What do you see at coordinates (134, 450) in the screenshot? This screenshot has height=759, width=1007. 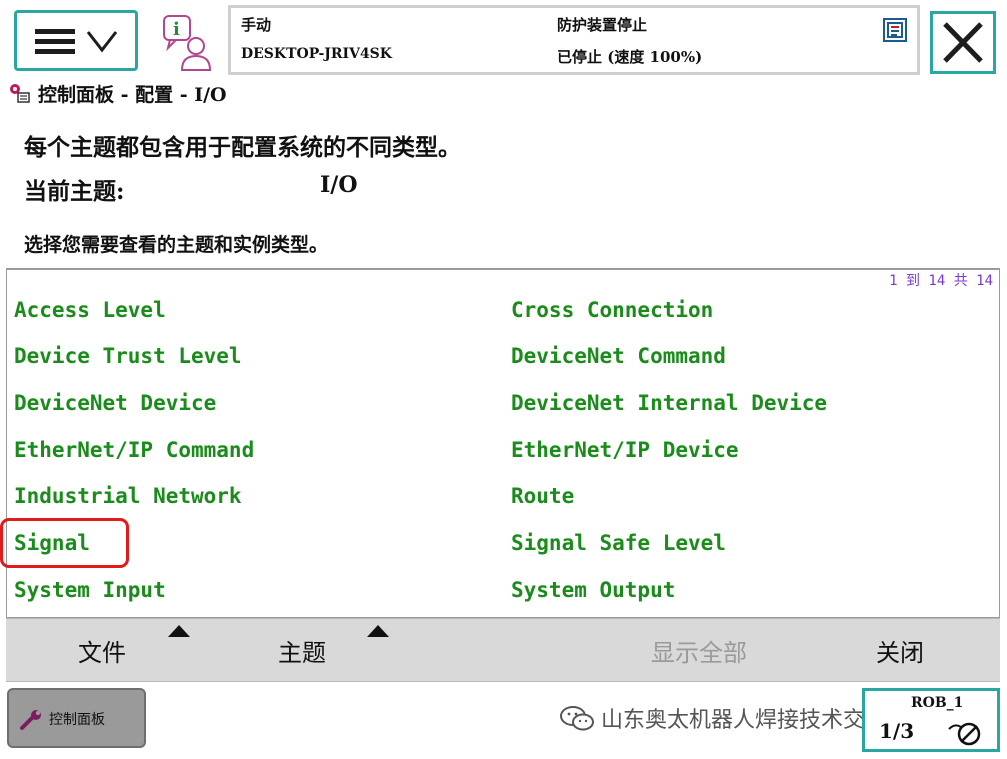 I see `list-item-ethernet-ip-command: EtherNet/IP Command` at bounding box center [134, 450].